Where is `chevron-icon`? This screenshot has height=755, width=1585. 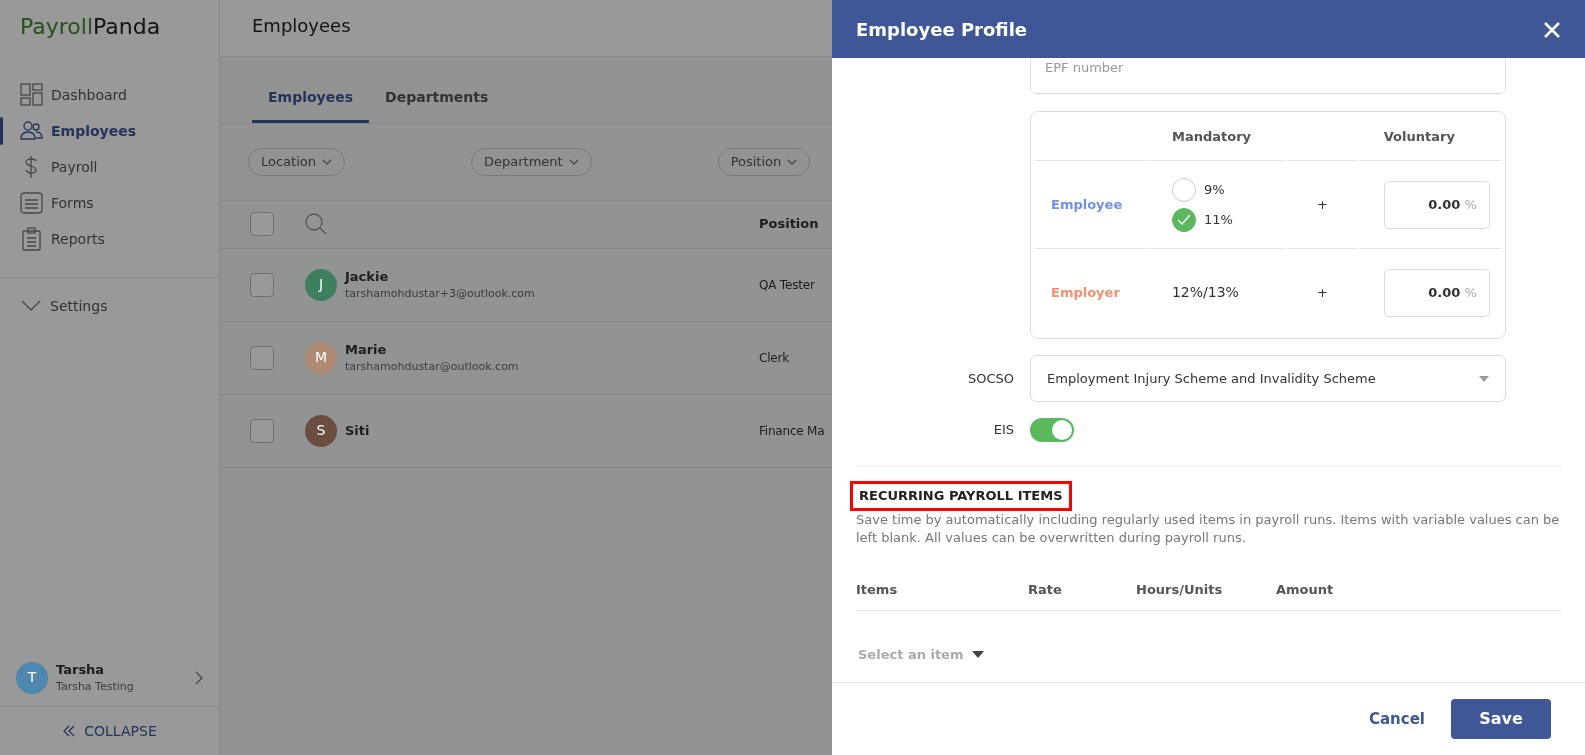
chevron-icon is located at coordinates (31, 306).